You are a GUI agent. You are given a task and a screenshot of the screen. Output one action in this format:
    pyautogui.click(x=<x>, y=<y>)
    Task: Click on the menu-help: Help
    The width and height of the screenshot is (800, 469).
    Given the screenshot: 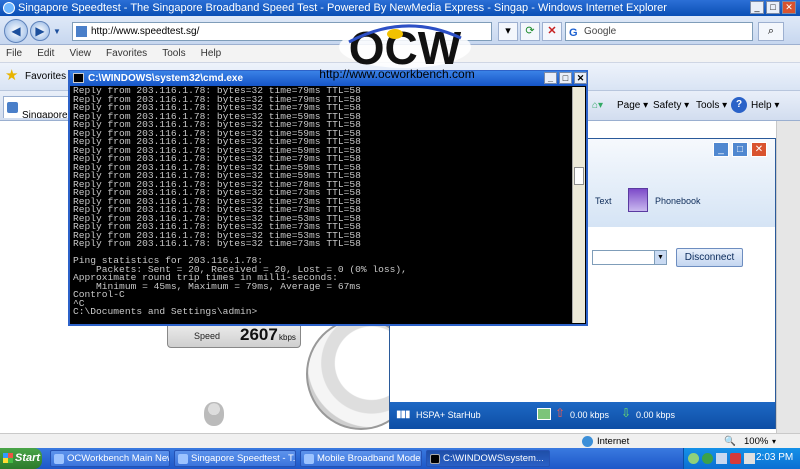 What is the action you would take?
    pyautogui.click(x=211, y=54)
    